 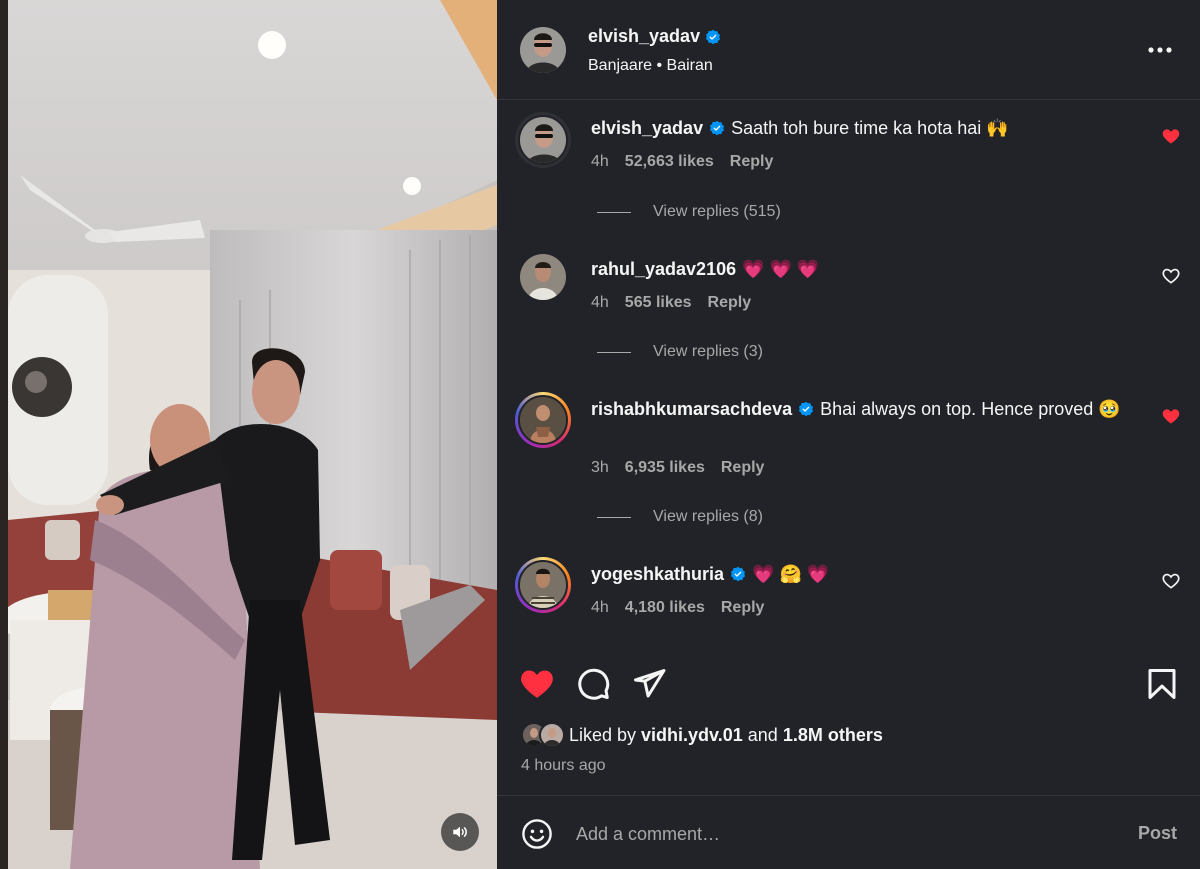 I want to click on speaker-icon, so click(x=460, y=832).